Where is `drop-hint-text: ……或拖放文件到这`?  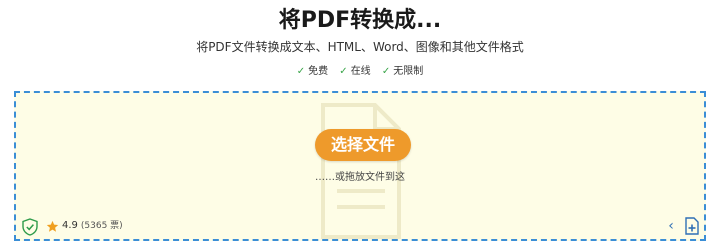 drop-hint-text: ……或拖放文件到这 is located at coordinates (360, 177).